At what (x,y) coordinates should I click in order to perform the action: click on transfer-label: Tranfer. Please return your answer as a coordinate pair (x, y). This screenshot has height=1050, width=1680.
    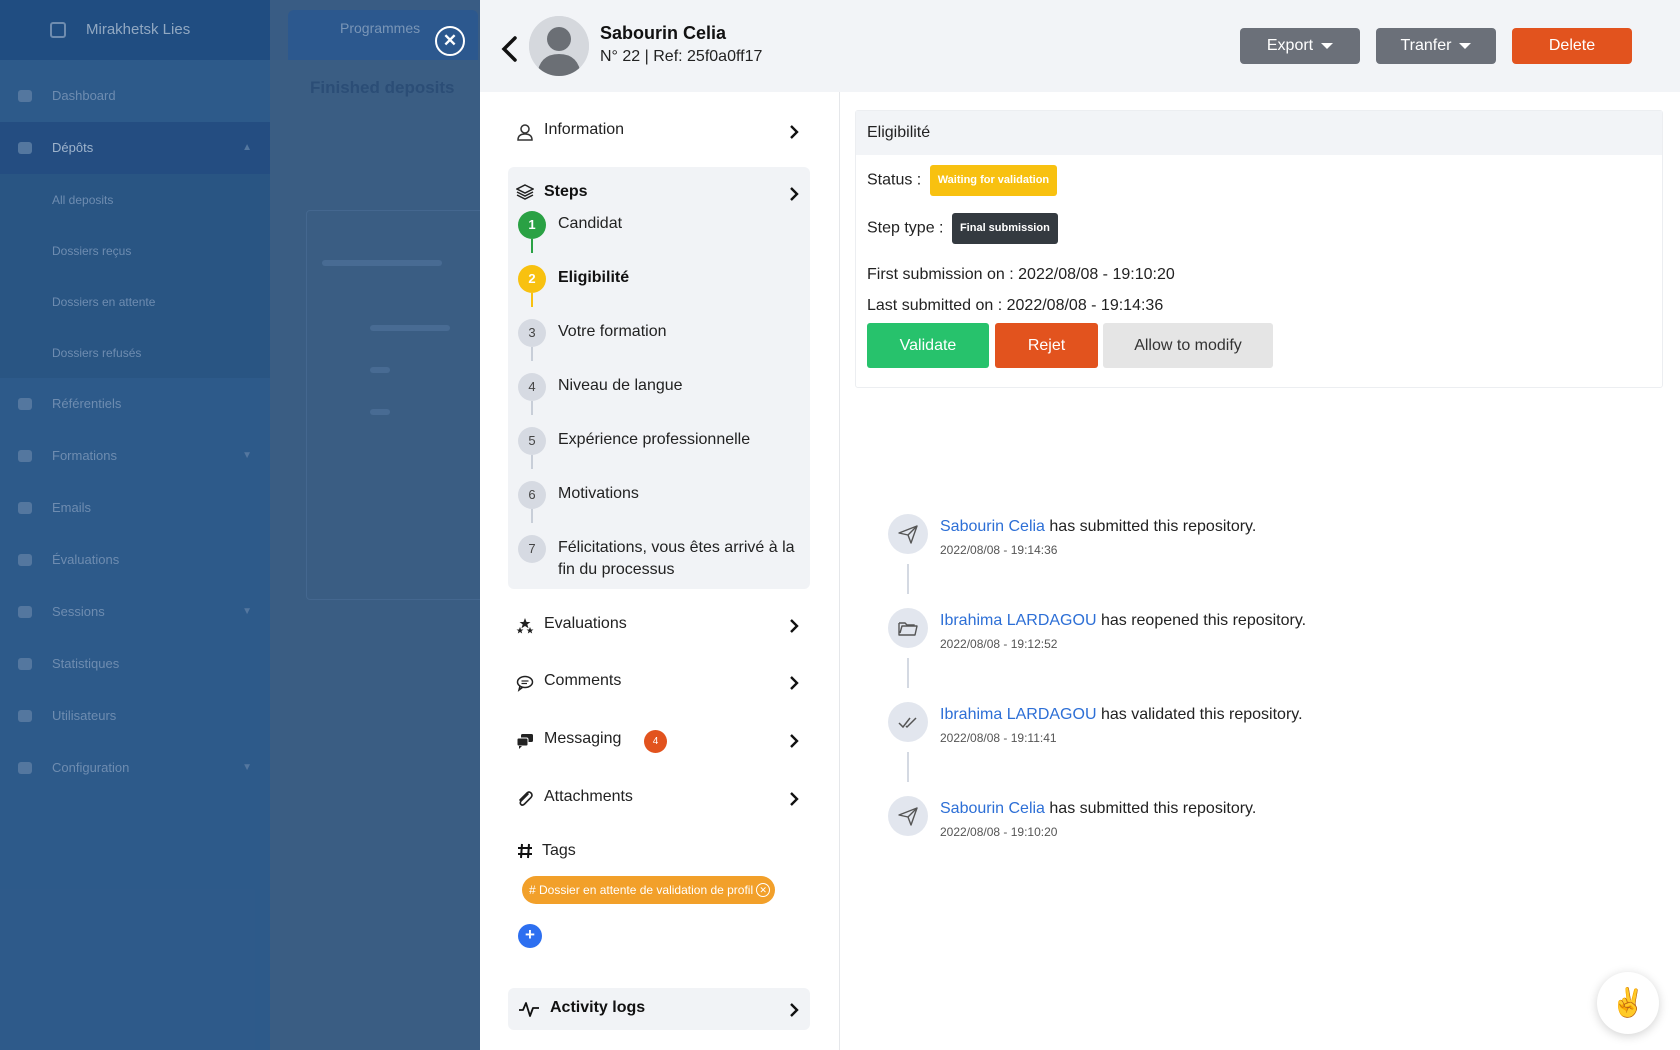
    Looking at the image, I should click on (1426, 45).